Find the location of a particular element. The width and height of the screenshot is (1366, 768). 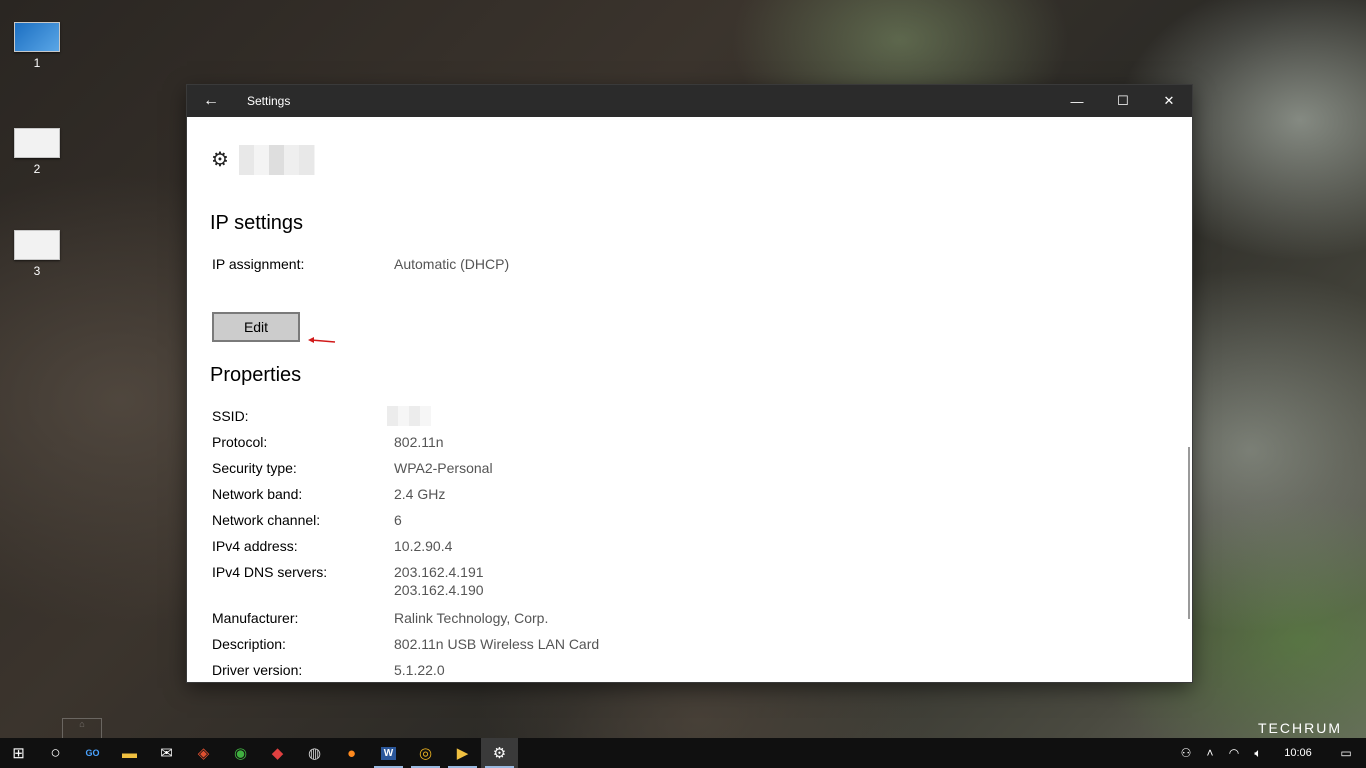

chrome-icon: ◎ is located at coordinates (425, 753).